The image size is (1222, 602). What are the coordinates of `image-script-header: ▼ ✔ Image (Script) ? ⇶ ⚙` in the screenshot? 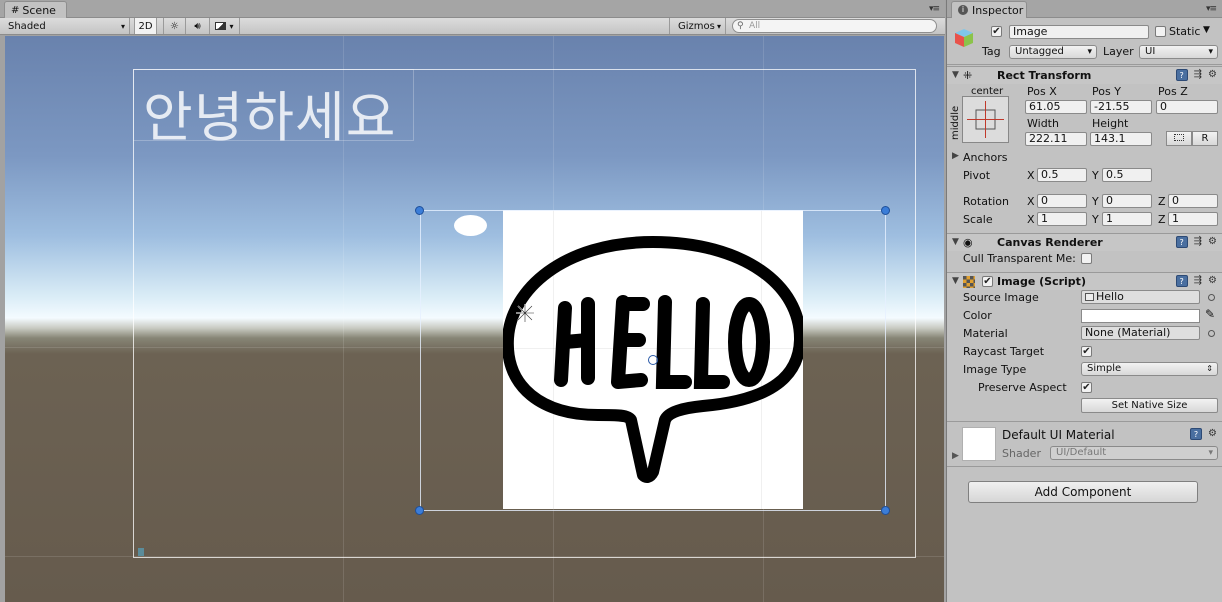 It's located at (1084, 281).